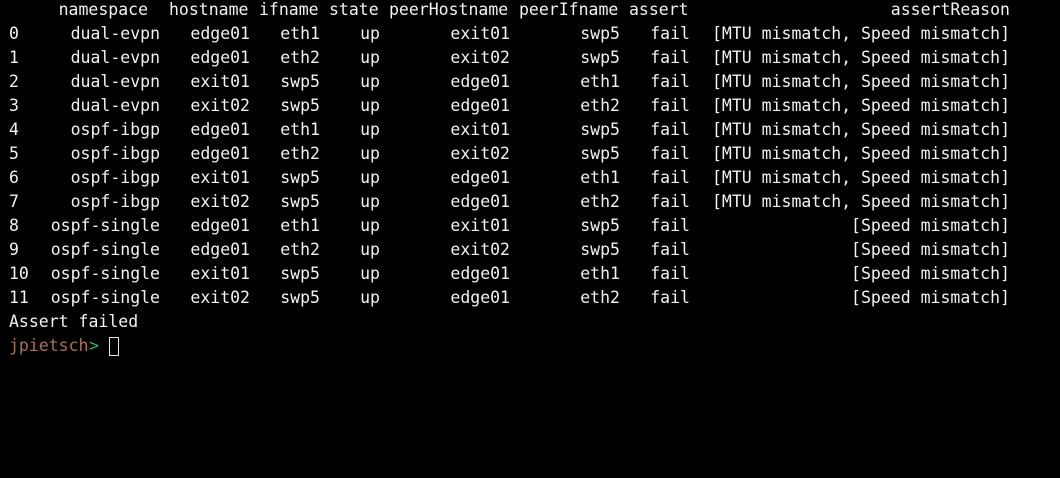  Describe the element at coordinates (19, 297) in the screenshot. I see `row-index: 11` at that location.